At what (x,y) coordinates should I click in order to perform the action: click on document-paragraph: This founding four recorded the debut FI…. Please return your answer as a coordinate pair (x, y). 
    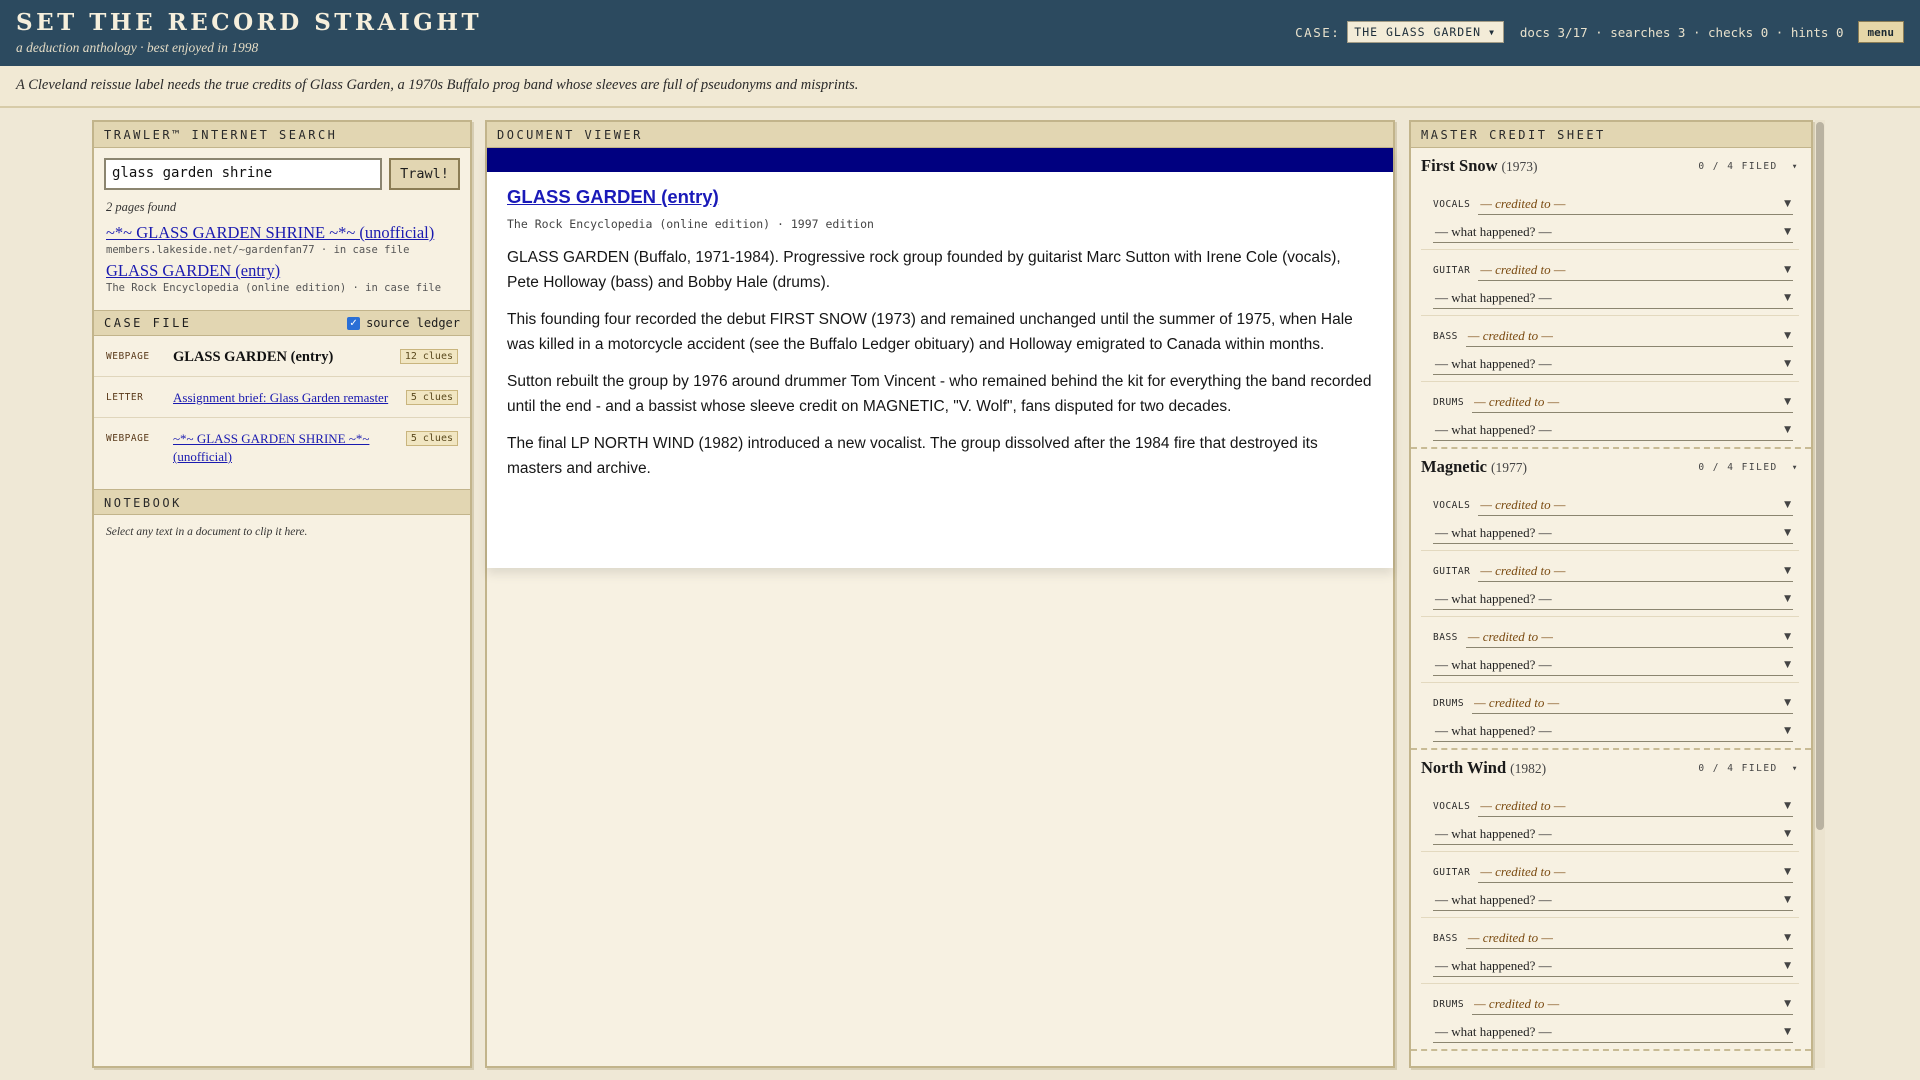
    Looking at the image, I should click on (940, 332).